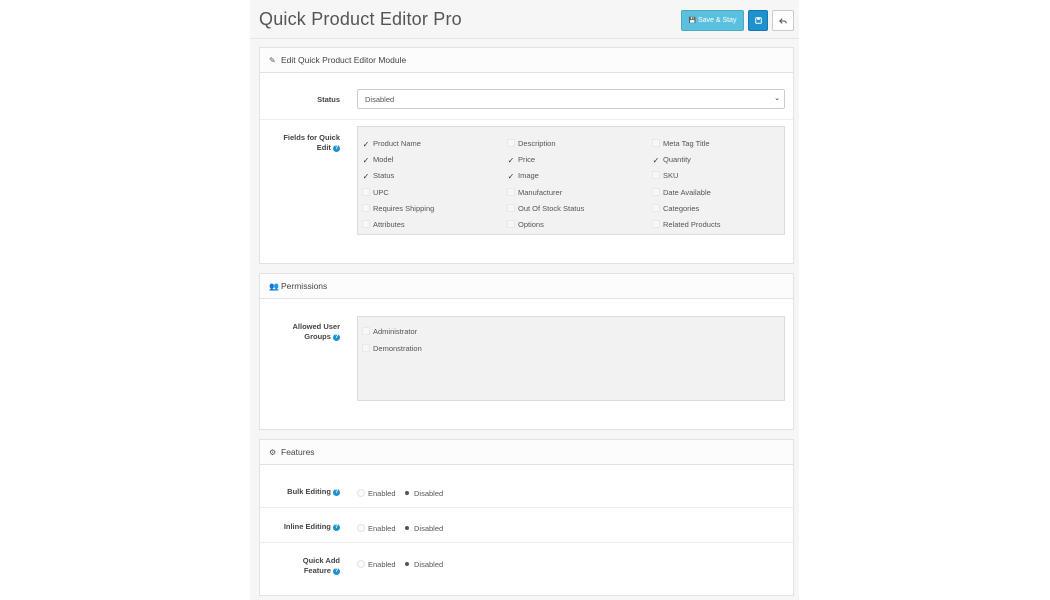 Image resolution: width=1050 pixels, height=600 pixels. What do you see at coordinates (526, 286) in the screenshot?
I see `permissions-panel-heading: 👥 Permissions` at bounding box center [526, 286].